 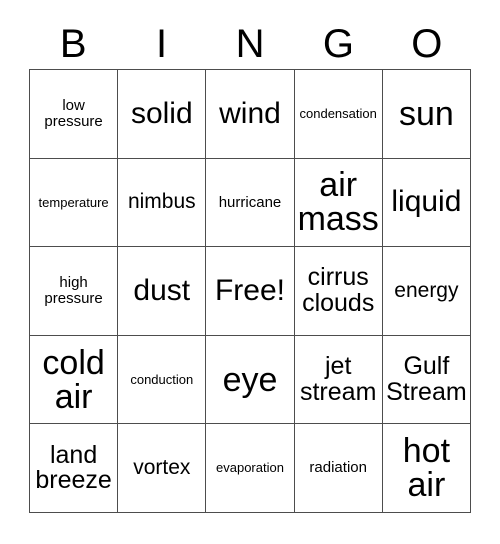 I want to click on bingo-cell-n5: evaporation, so click(x=250, y=468).